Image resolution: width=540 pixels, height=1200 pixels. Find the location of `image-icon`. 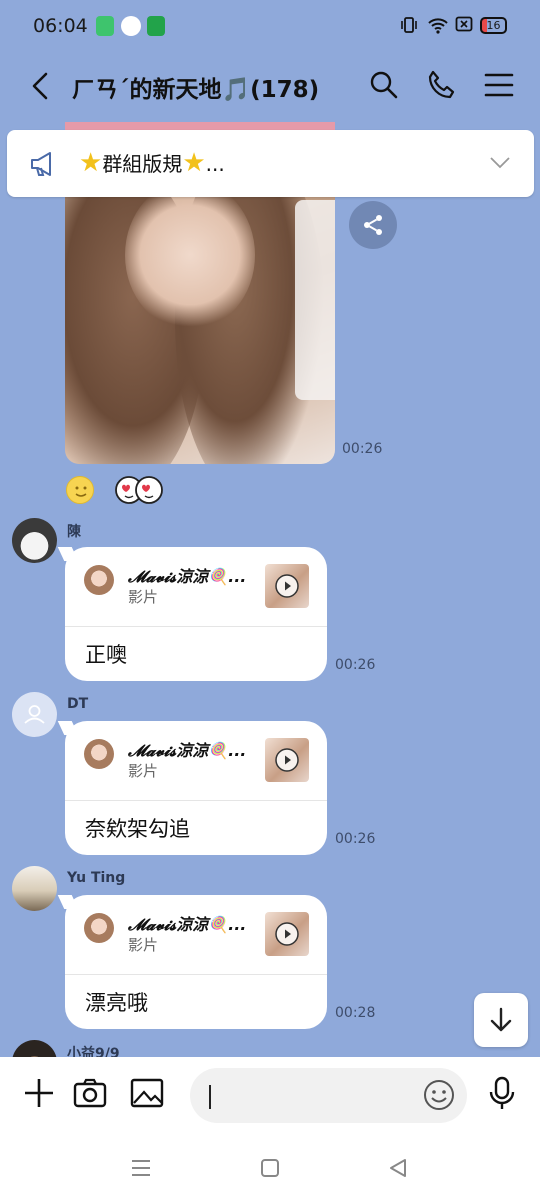

image-icon is located at coordinates (147, 1093).